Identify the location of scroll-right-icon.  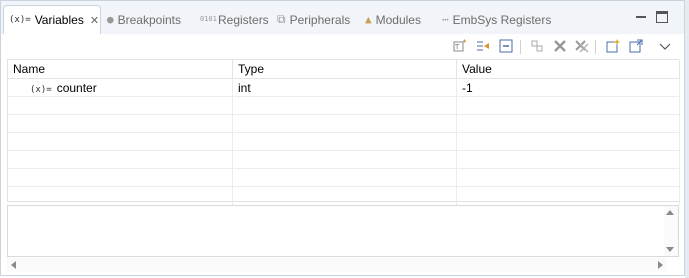
(660, 265).